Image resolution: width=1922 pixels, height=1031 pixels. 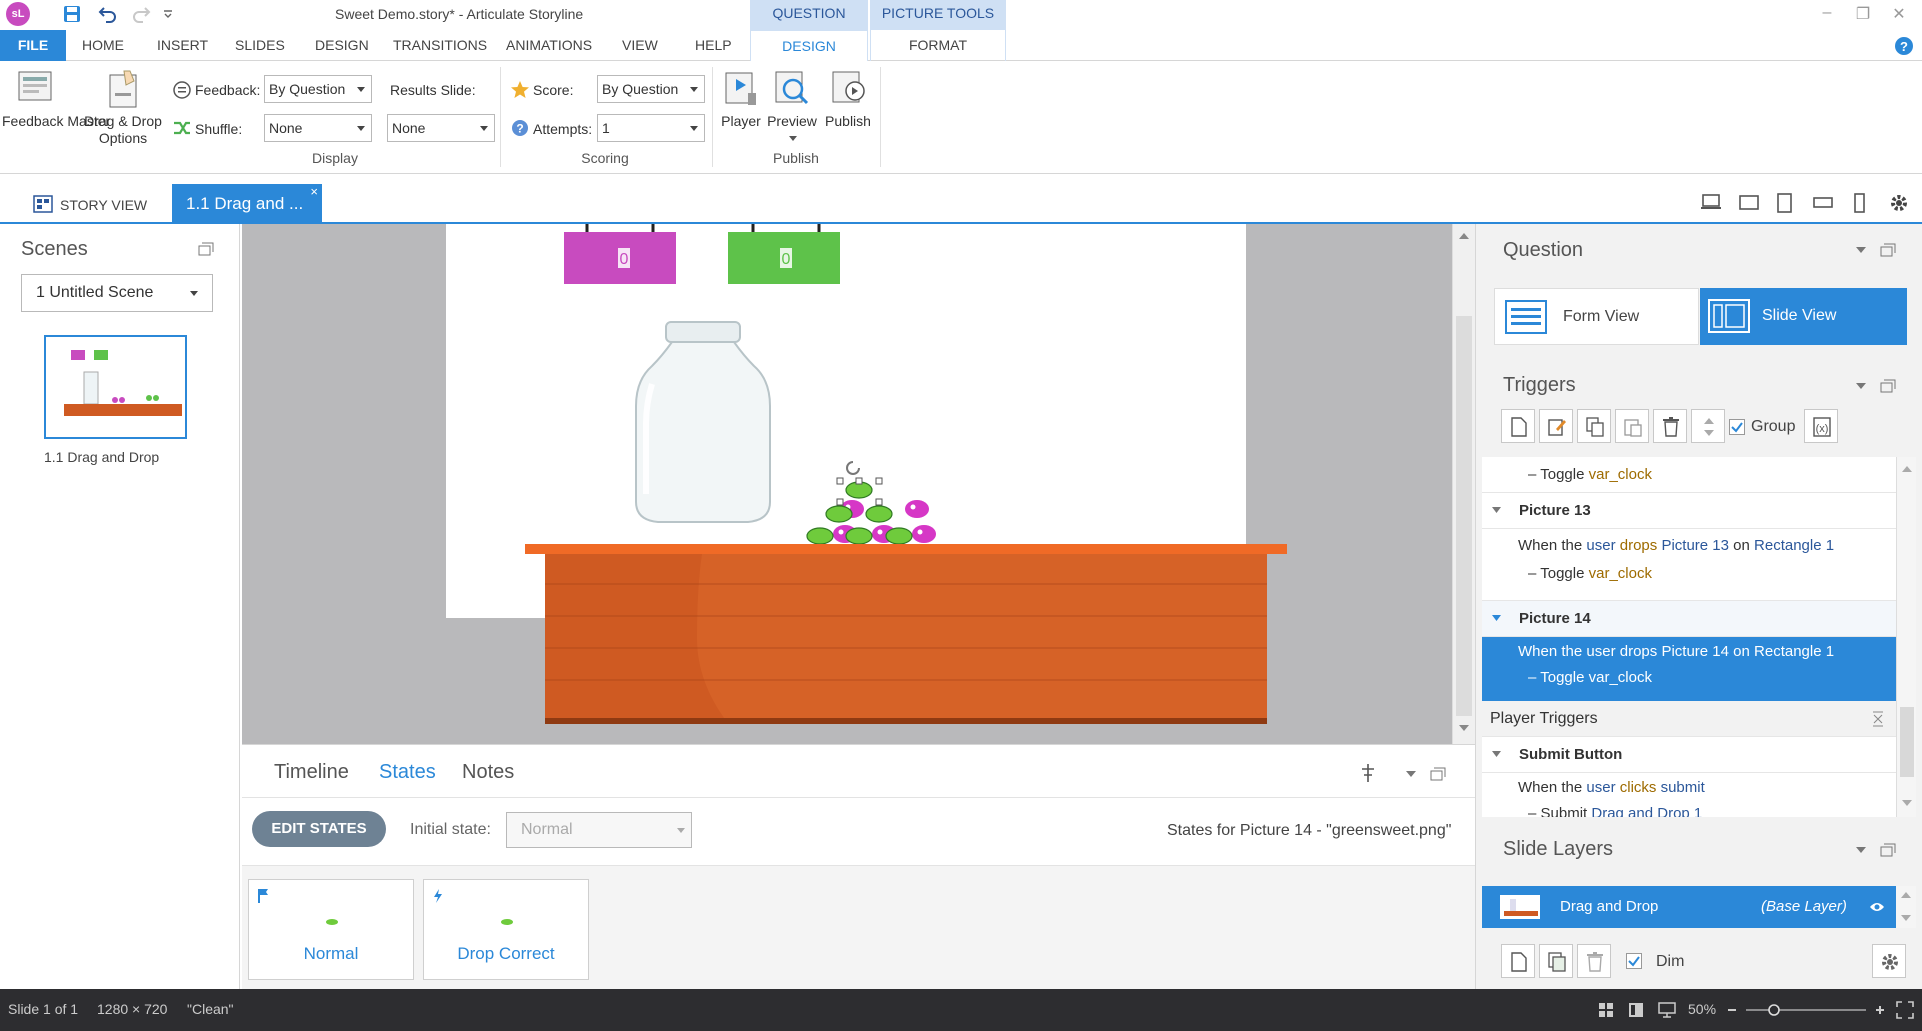 What do you see at coordinates (1737, 427) in the screenshot?
I see `group-checkbox` at bounding box center [1737, 427].